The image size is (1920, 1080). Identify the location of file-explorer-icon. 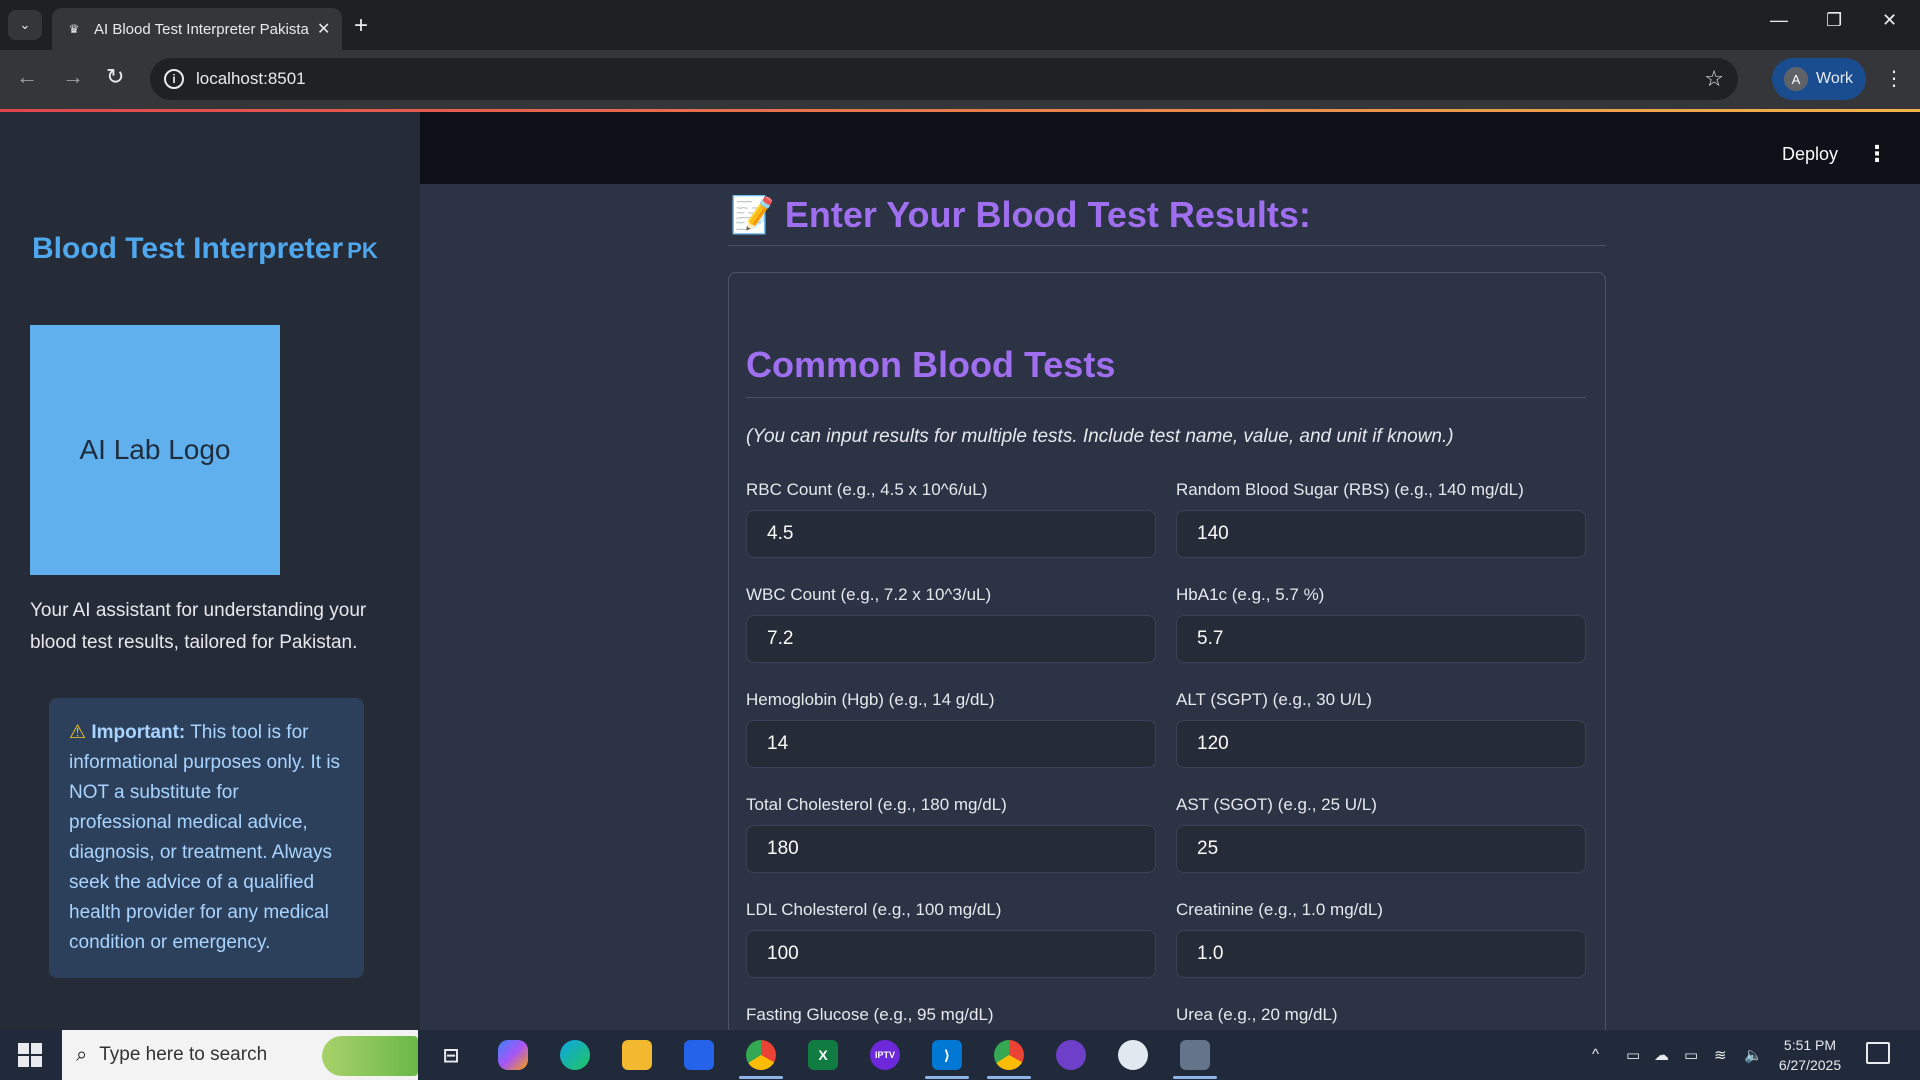
(637, 1055).